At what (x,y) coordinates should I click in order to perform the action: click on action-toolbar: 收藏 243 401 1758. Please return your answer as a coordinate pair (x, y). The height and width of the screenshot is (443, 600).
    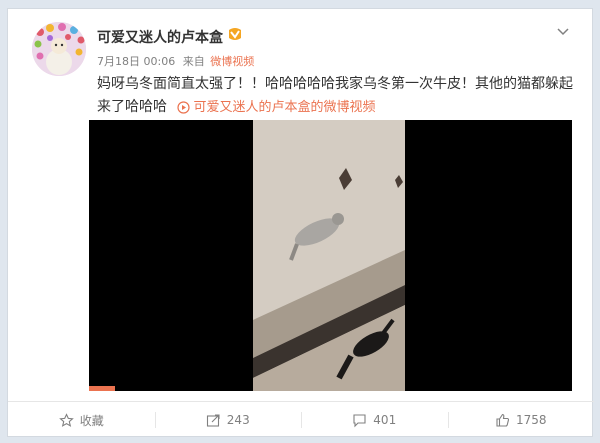
    Looking at the image, I should click on (301, 419).